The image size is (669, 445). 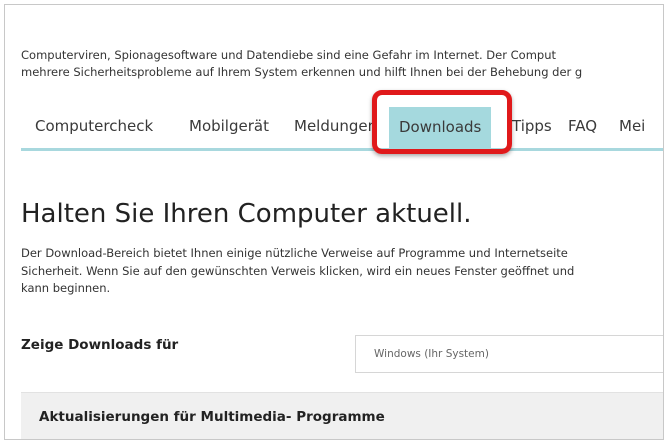 What do you see at coordinates (509, 354) in the screenshot?
I see `os-select: Windows (Ihr System)` at bounding box center [509, 354].